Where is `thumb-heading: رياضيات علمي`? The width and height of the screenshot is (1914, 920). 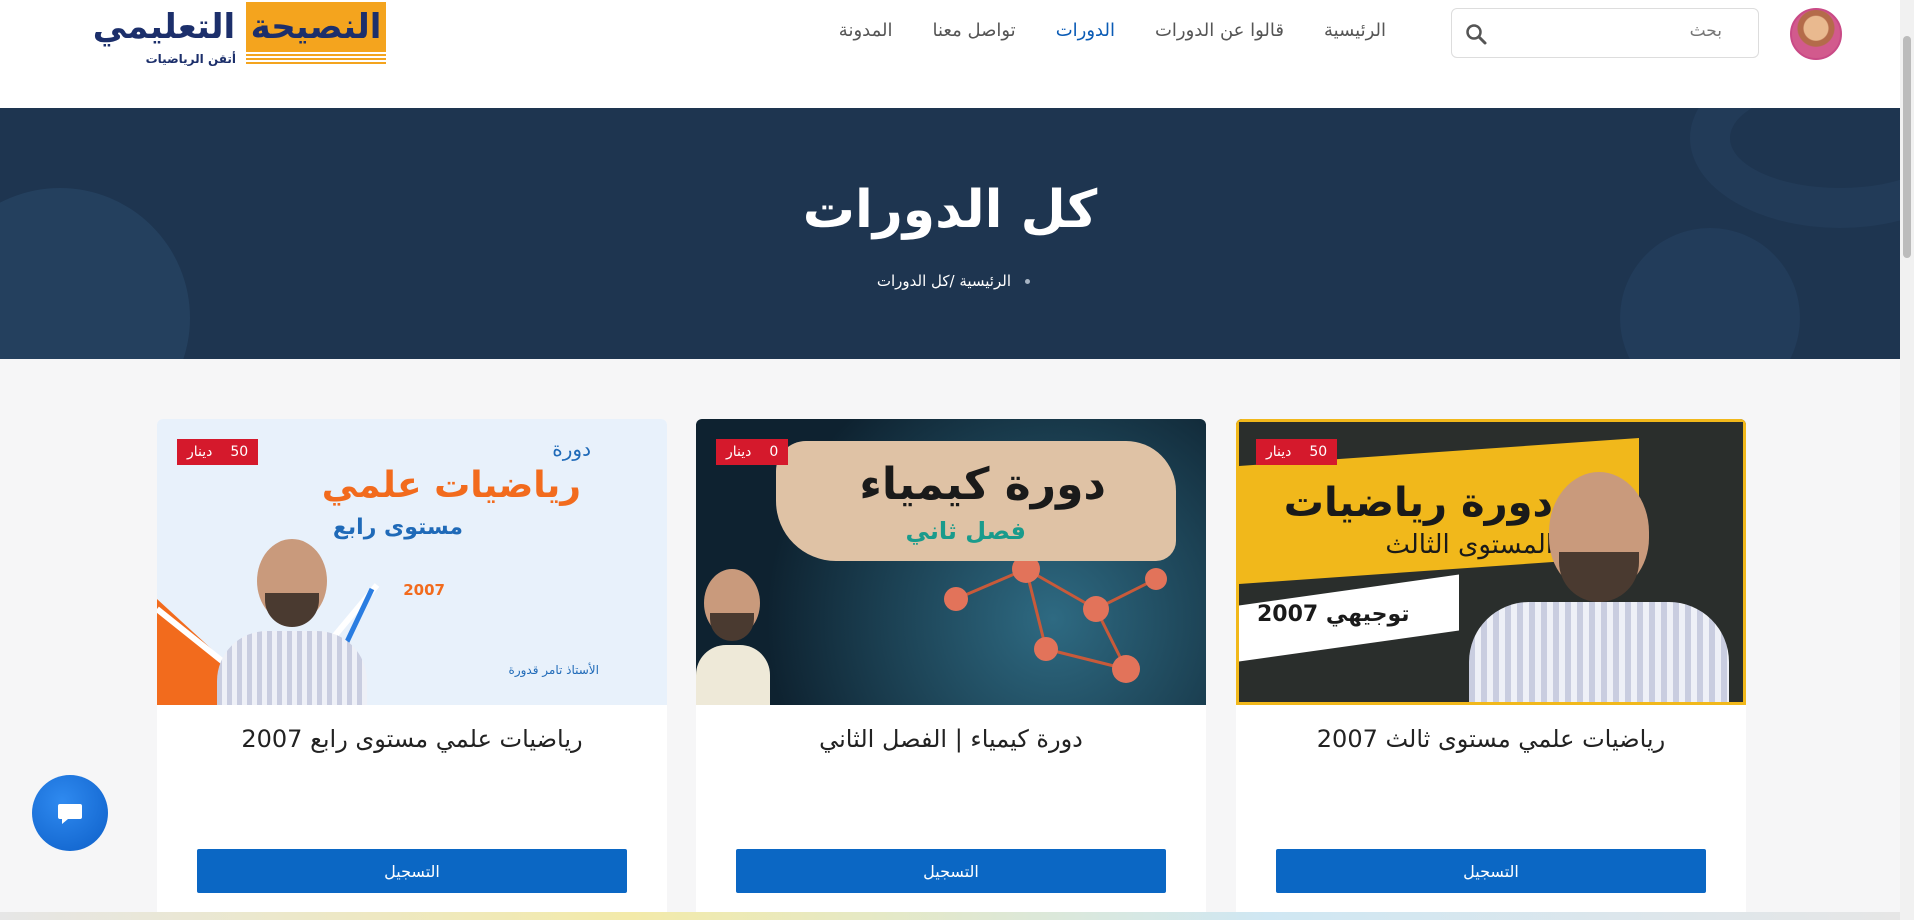
thumb-heading: رياضيات علمي is located at coordinates (451, 485).